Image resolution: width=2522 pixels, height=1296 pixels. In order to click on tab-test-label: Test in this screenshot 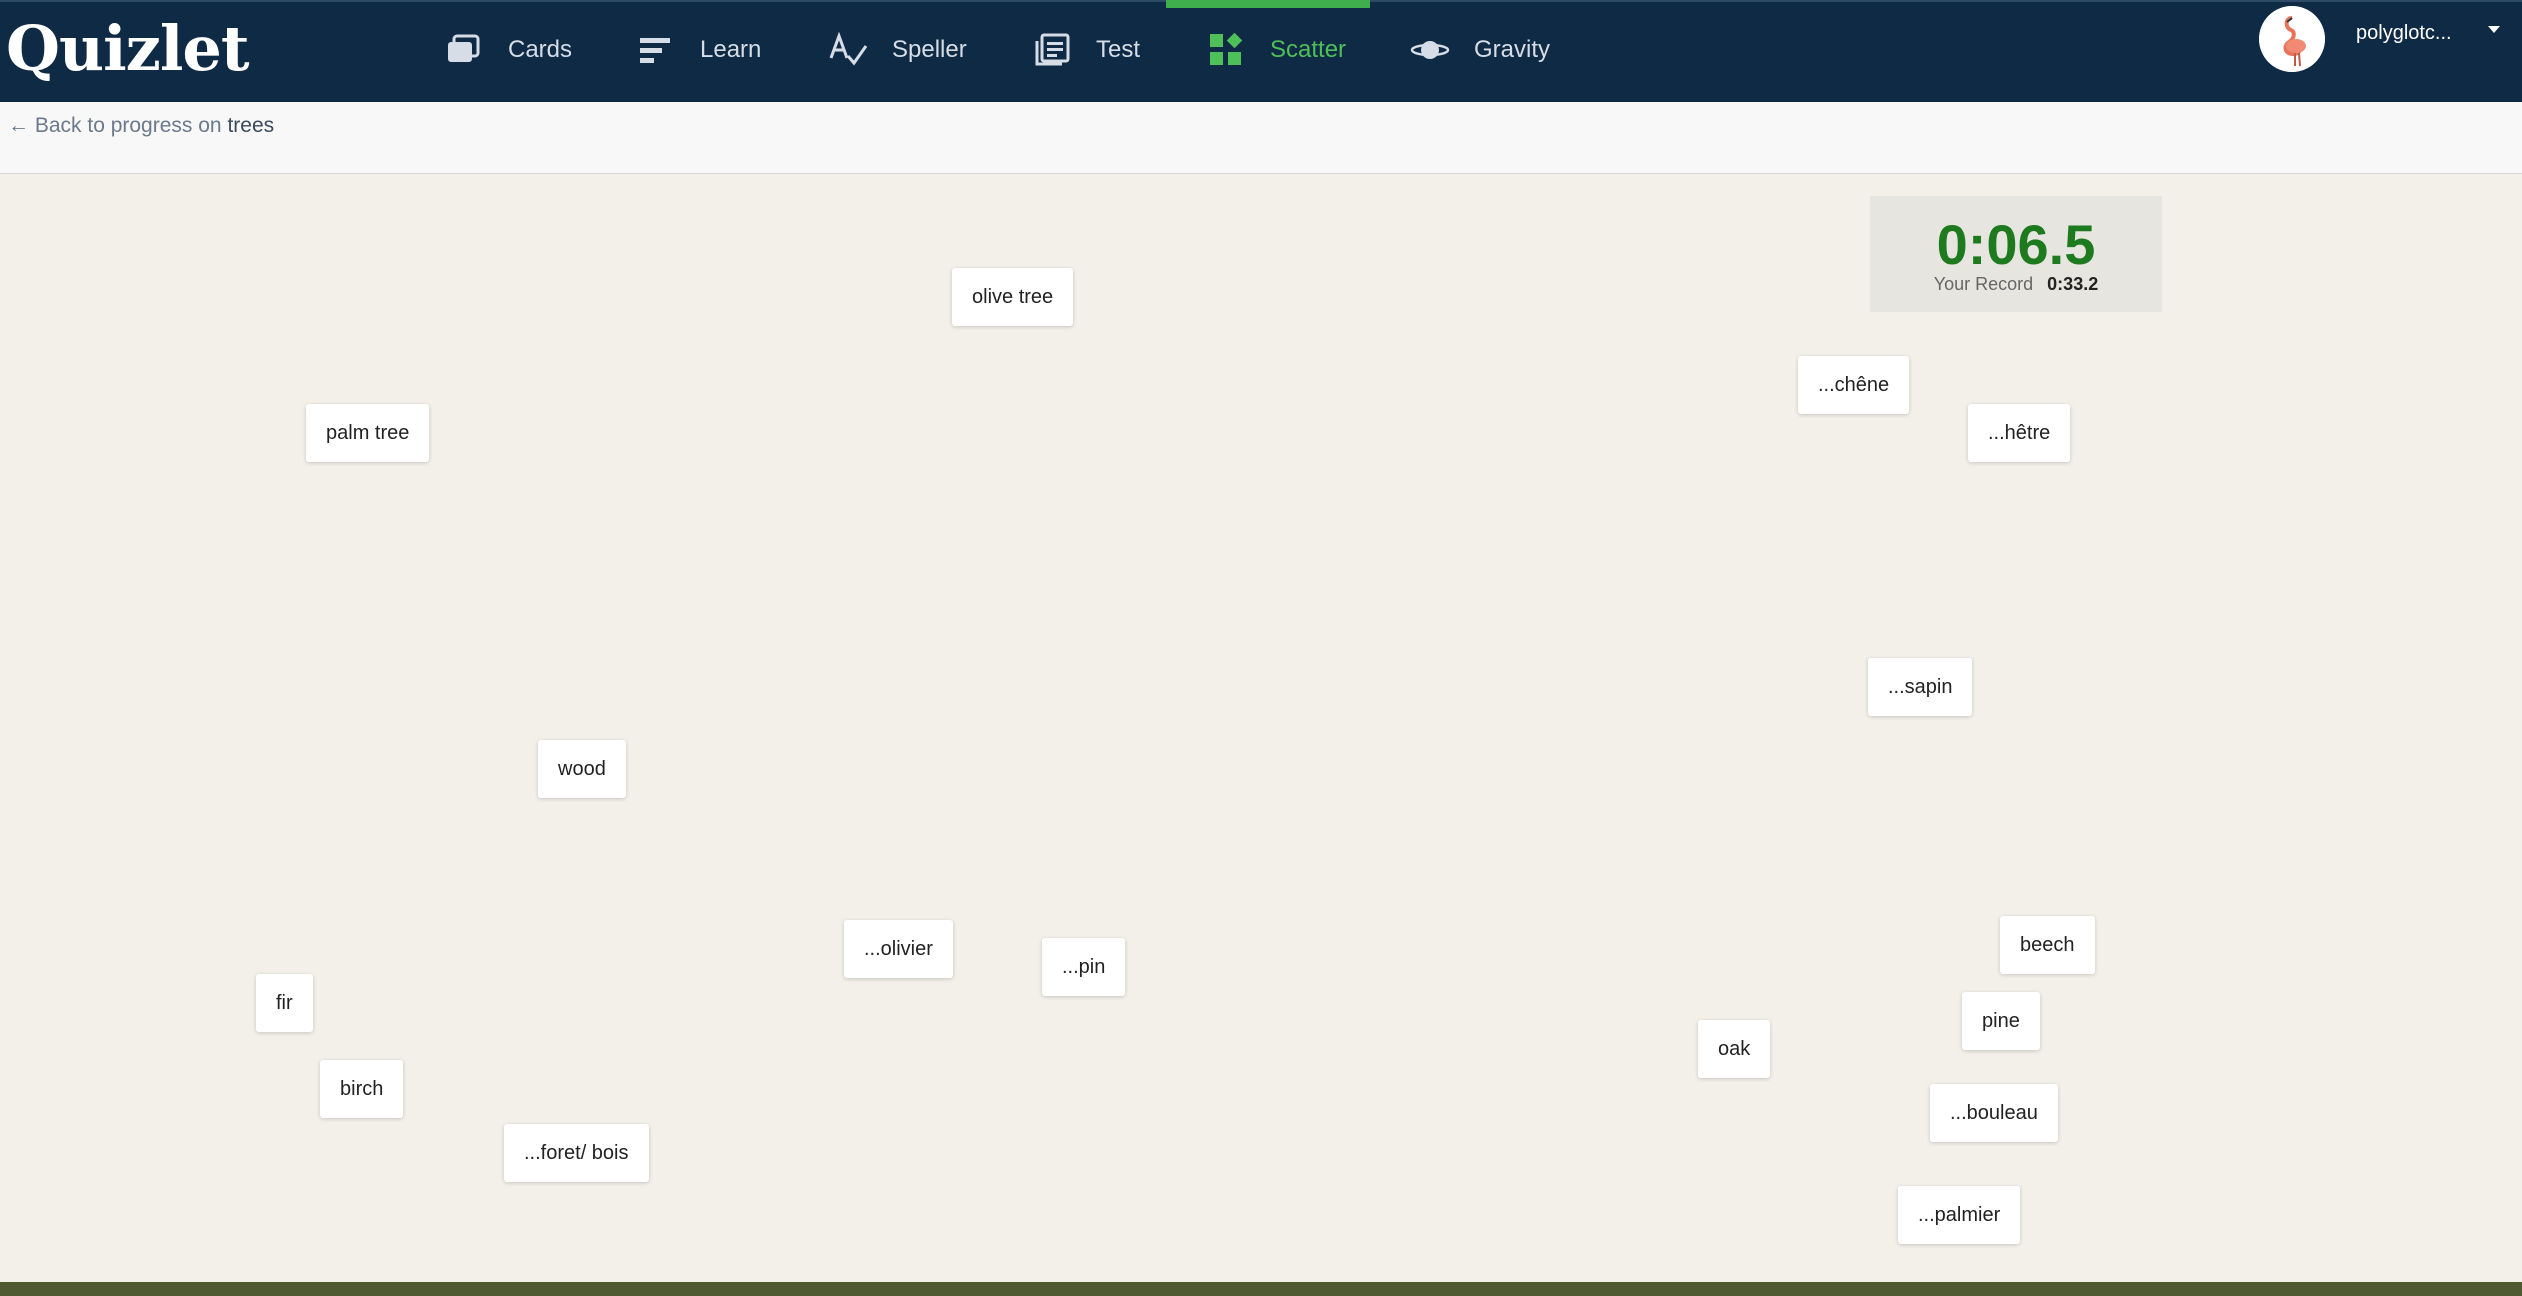, I will do `click(1118, 49)`.